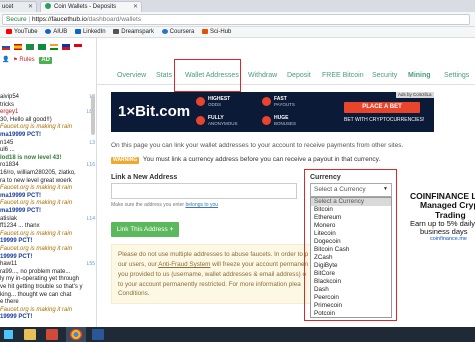 This screenshot has width=475, height=342. I want to click on app-window-icon, so click(98, 334).